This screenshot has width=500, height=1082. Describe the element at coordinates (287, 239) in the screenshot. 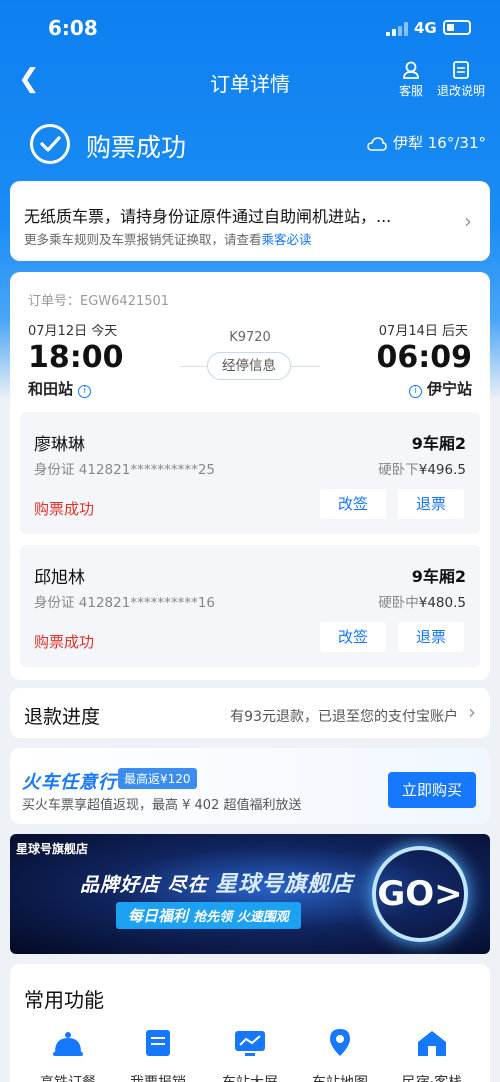

I see `passenger-guide-link: 乘客必读` at that location.